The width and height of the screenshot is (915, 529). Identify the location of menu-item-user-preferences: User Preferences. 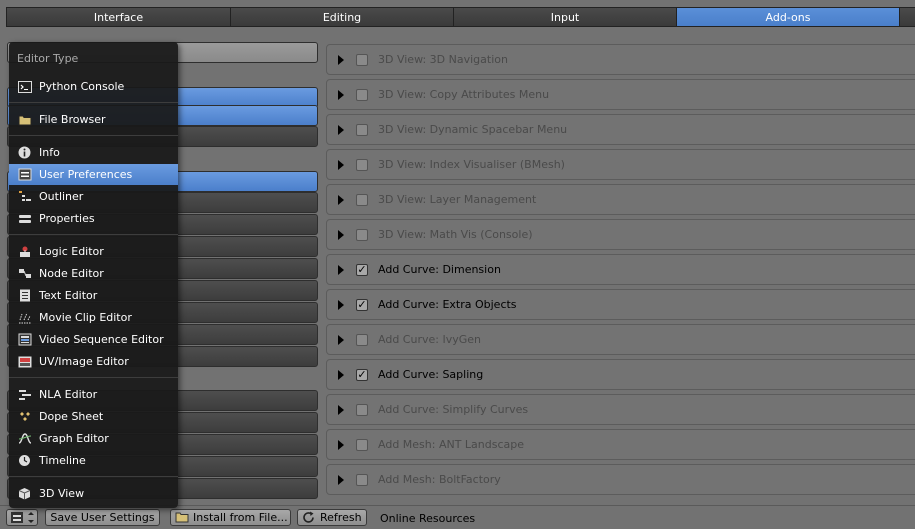
(93, 174).